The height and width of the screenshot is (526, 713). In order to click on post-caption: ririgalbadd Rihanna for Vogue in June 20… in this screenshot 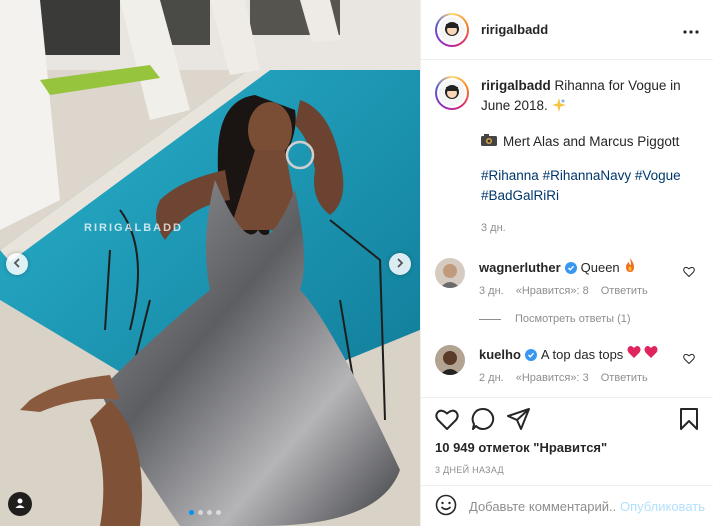, I will do `click(567, 157)`.